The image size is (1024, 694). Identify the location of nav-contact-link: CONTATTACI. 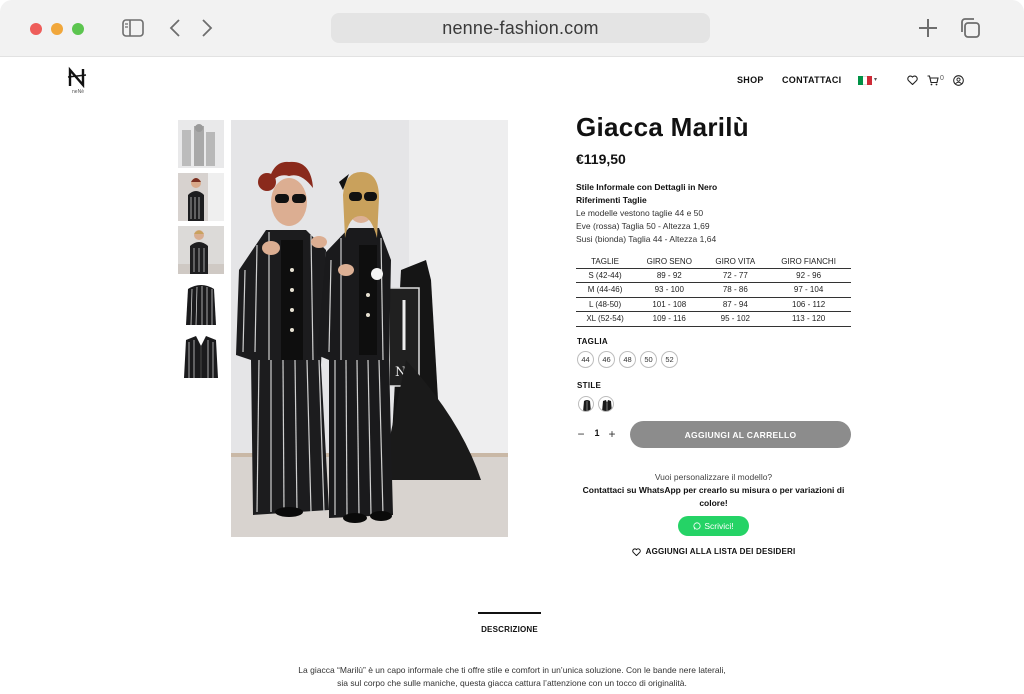
(812, 80).